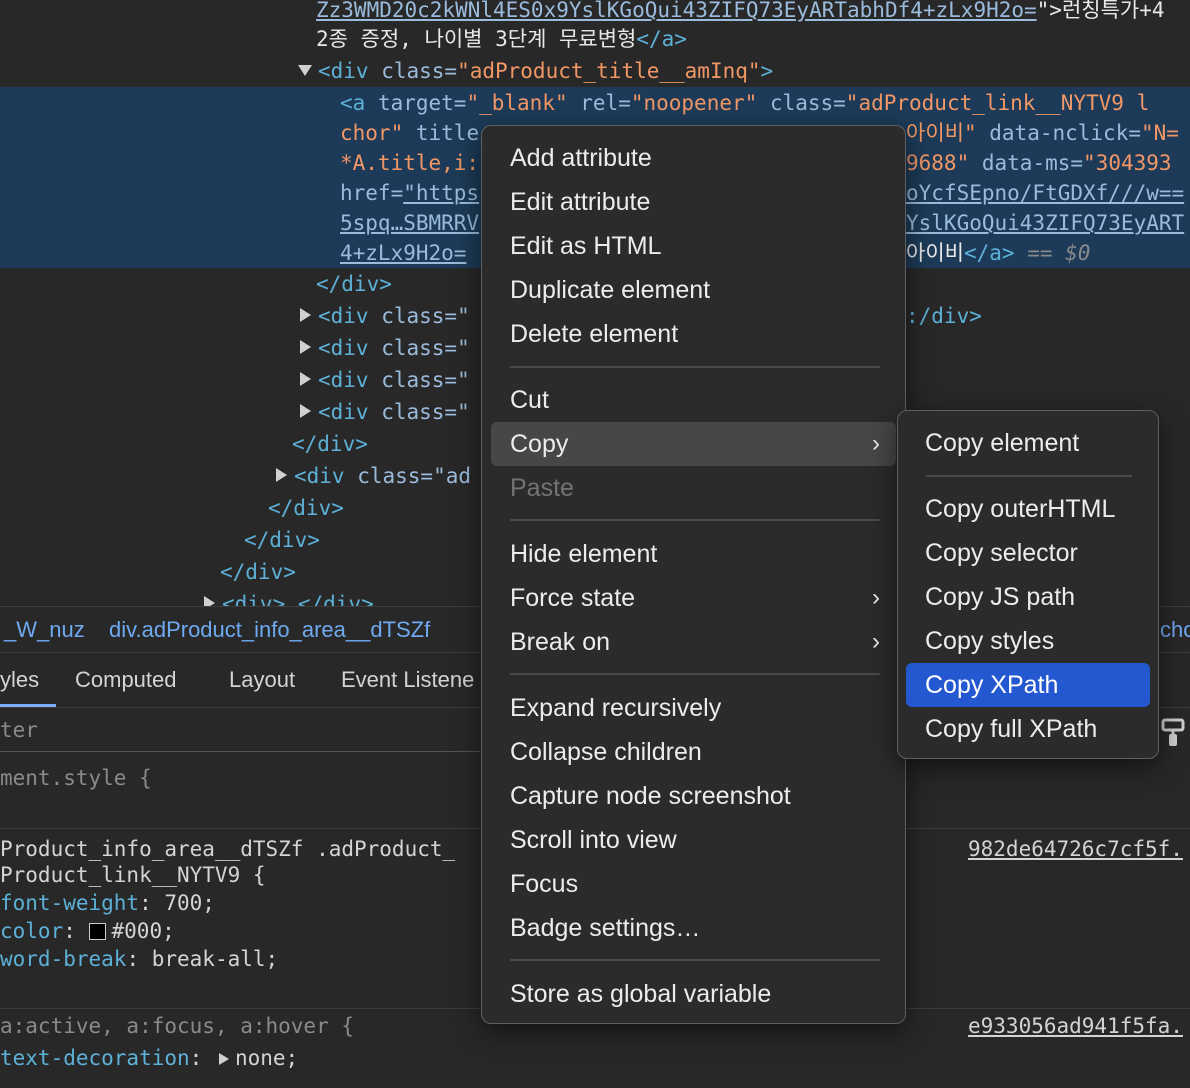  I want to click on tree-line: <div>…</div>, so click(298, 597).